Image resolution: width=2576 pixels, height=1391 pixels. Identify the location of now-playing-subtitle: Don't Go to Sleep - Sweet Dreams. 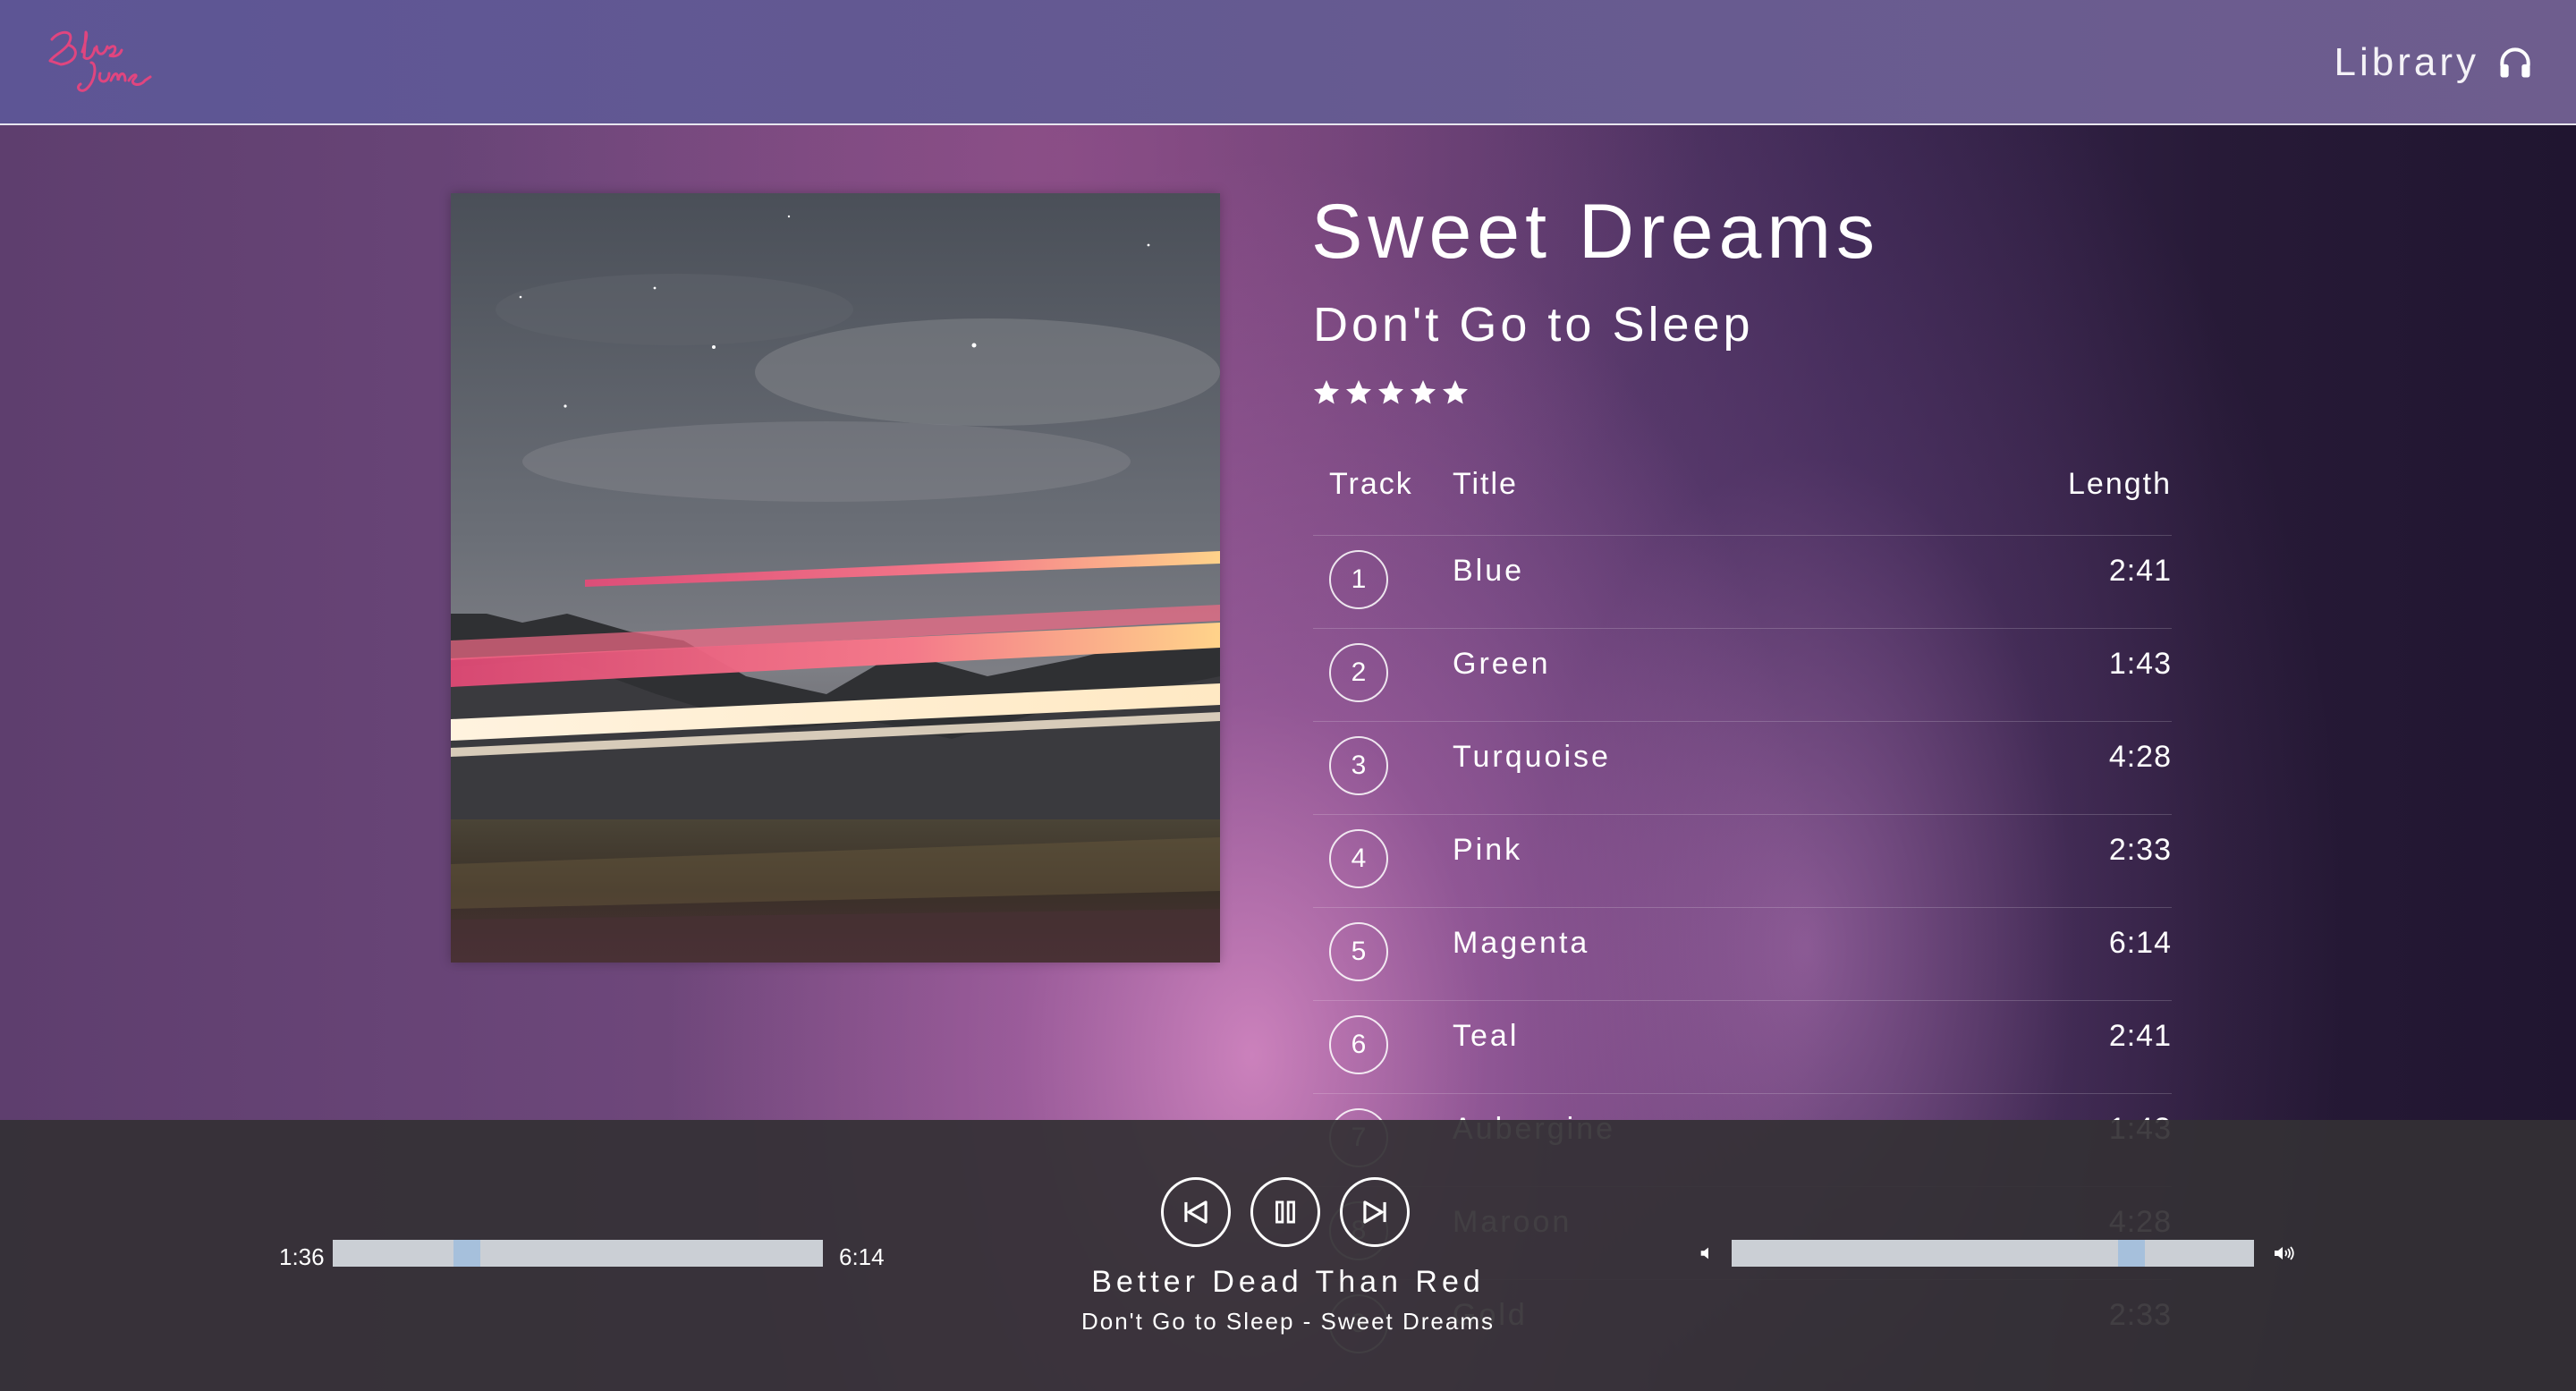
(1288, 1321).